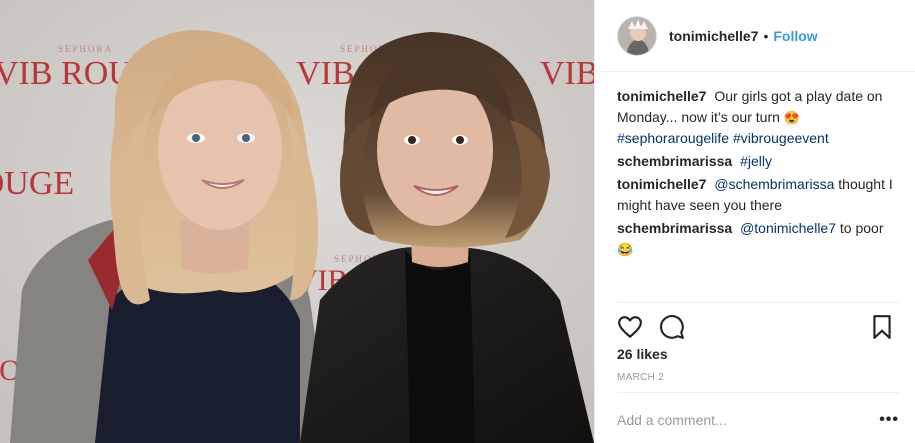 Image resolution: width=915 pixels, height=443 pixels. Describe the element at coordinates (795, 36) in the screenshot. I see `follow-button: Follow` at that location.